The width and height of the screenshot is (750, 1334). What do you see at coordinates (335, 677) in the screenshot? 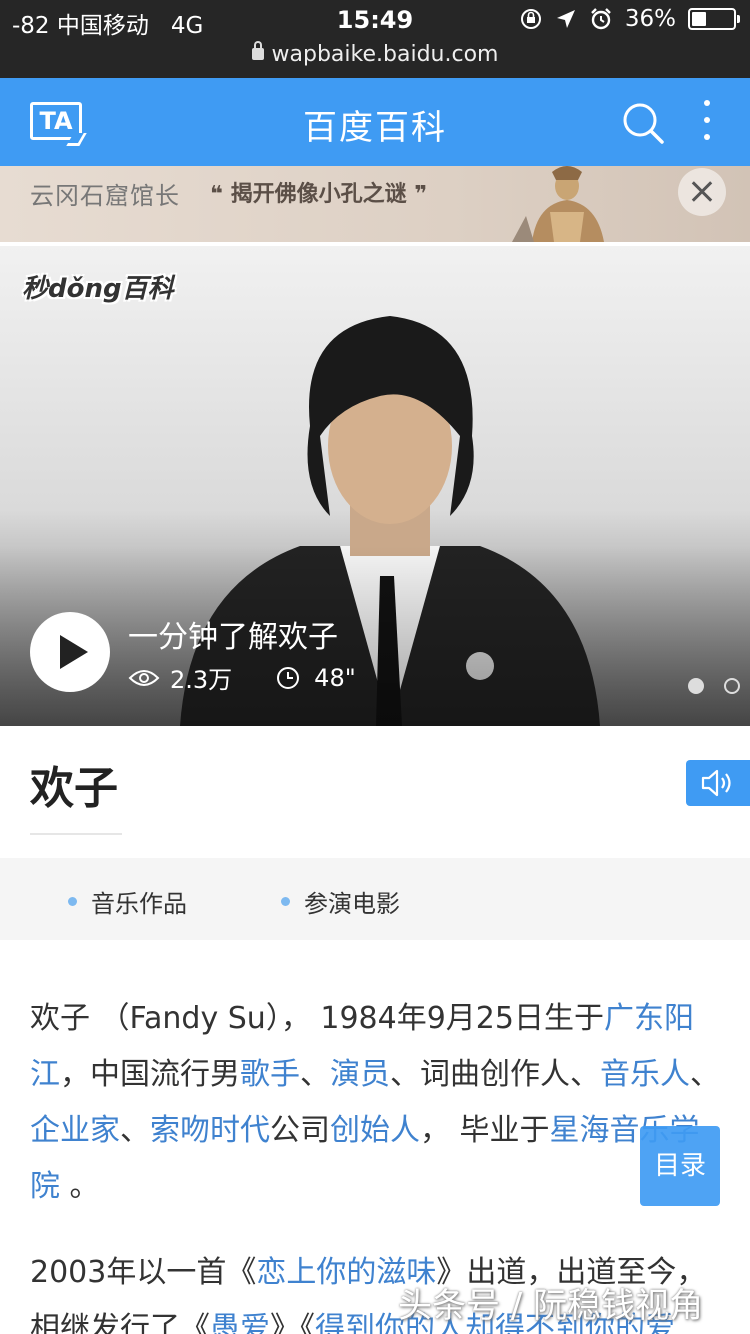
I see `video-duration: 48"` at bounding box center [335, 677].